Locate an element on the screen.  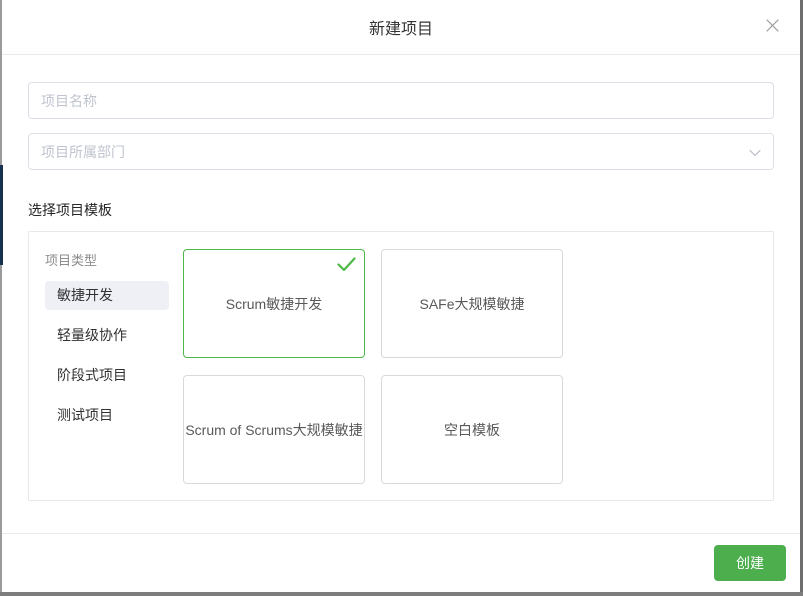
background-edge-bottom is located at coordinates (401, 594).